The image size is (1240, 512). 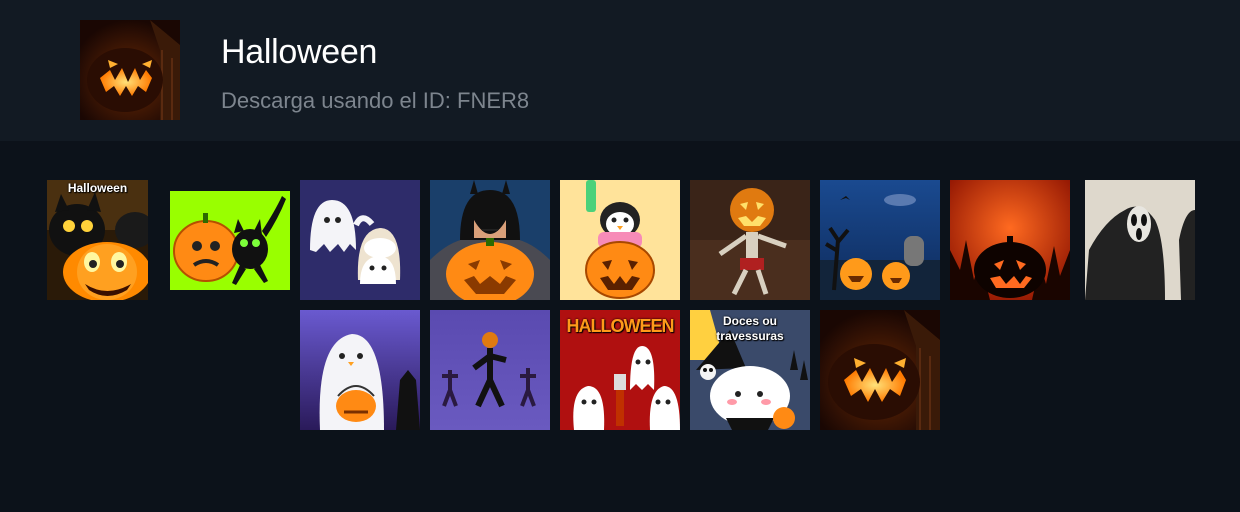 I want to click on sticker-ghostface, so click(x=1140, y=240).